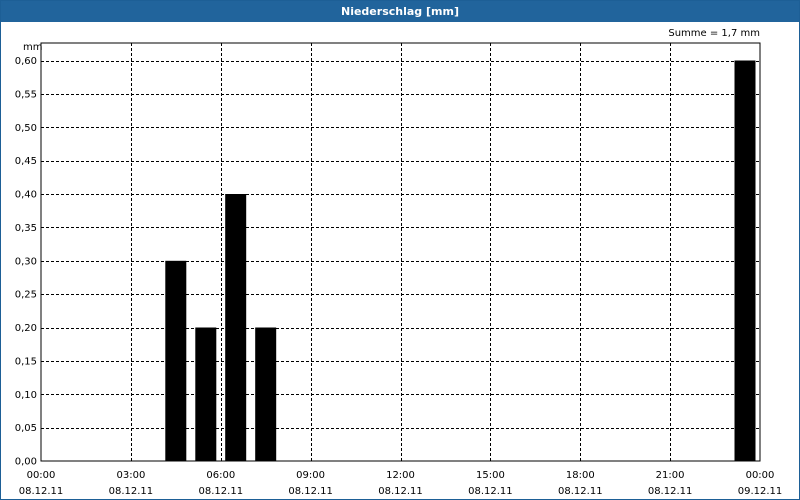  What do you see at coordinates (26, 161) in the screenshot?
I see `y-tick-label: 0,45` at bounding box center [26, 161].